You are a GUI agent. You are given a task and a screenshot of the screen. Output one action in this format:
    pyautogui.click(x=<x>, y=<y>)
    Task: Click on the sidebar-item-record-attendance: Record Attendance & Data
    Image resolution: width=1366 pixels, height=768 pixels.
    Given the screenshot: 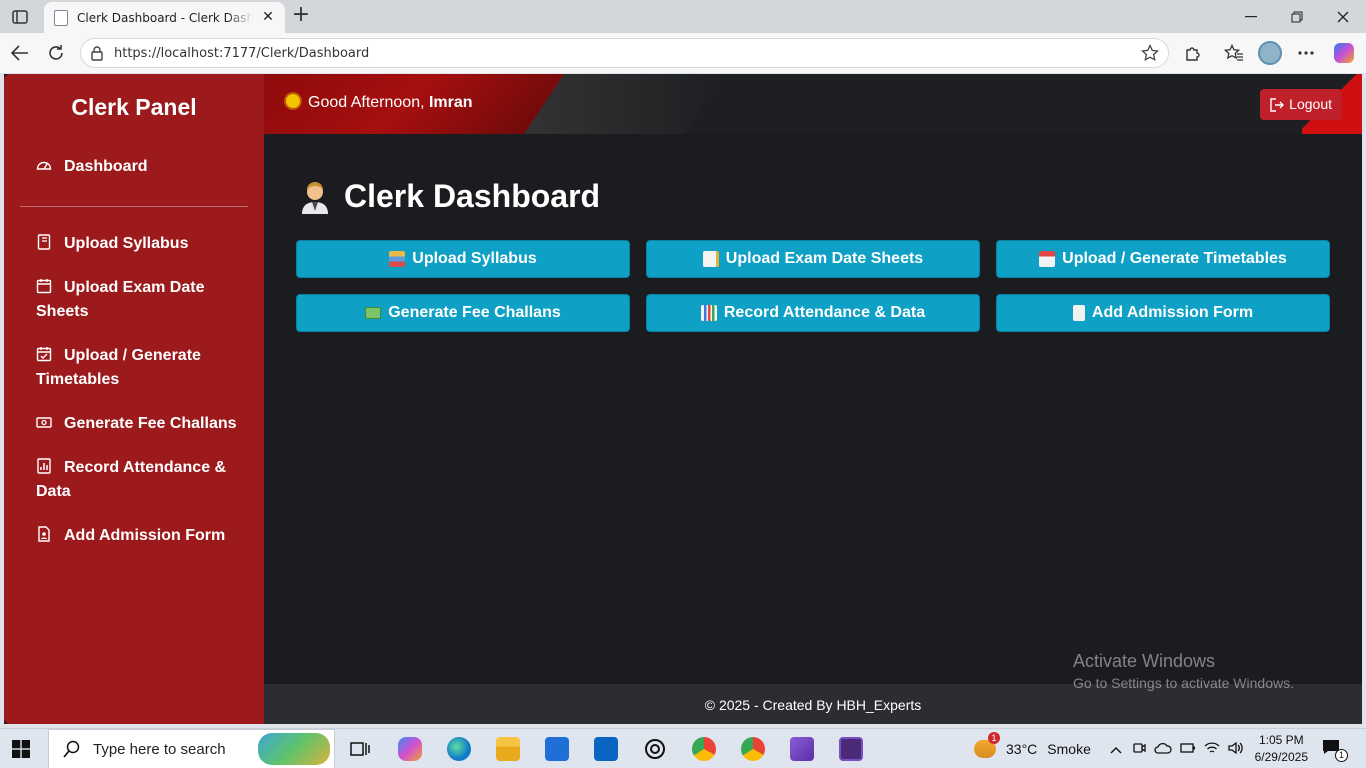 What is the action you would take?
    pyautogui.click(x=141, y=480)
    